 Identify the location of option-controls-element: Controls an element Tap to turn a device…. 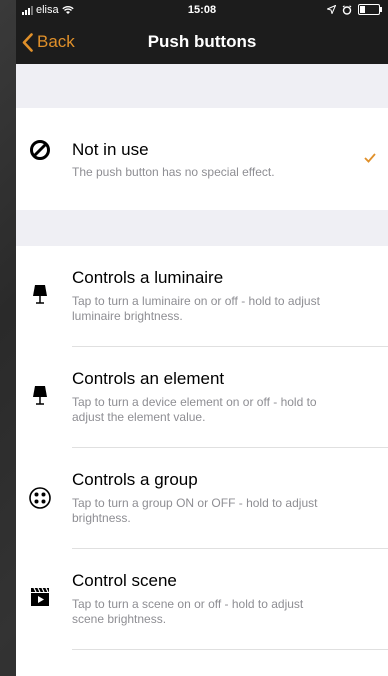
(202, 397).